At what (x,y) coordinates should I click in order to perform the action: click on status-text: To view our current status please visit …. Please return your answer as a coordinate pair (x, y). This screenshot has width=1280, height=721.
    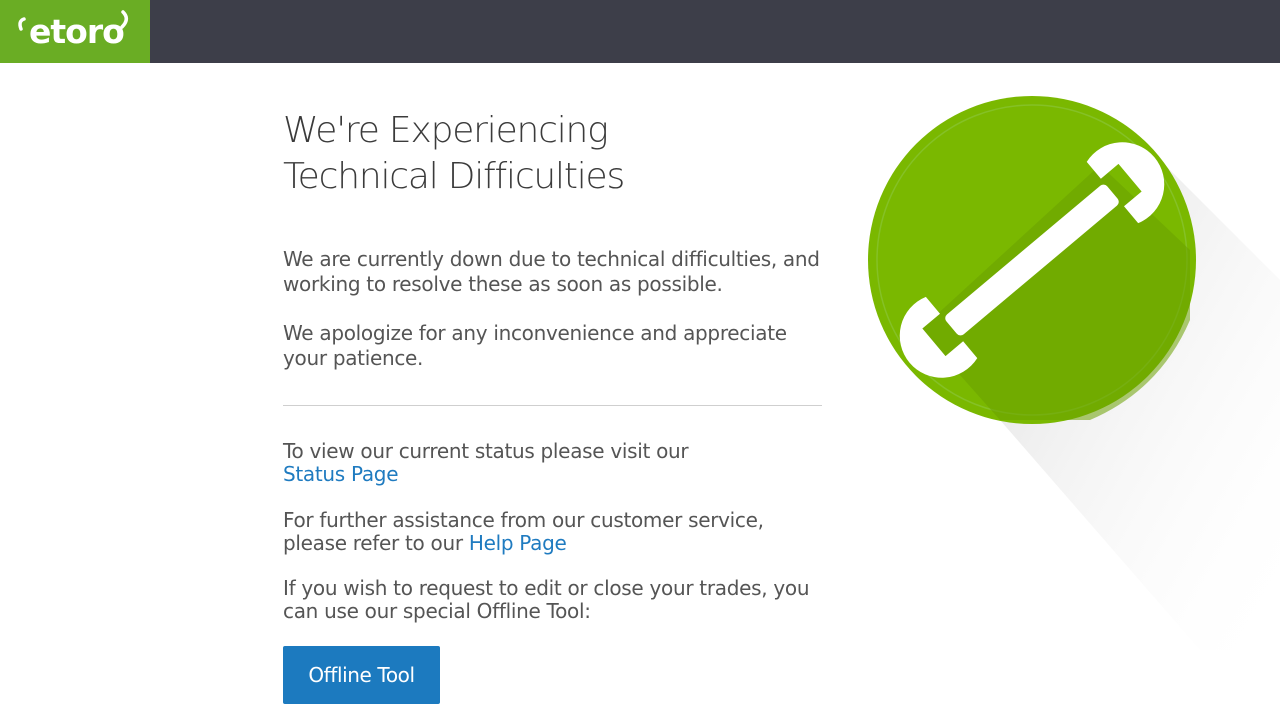
    Looking at the image, I should click on (486, 451).